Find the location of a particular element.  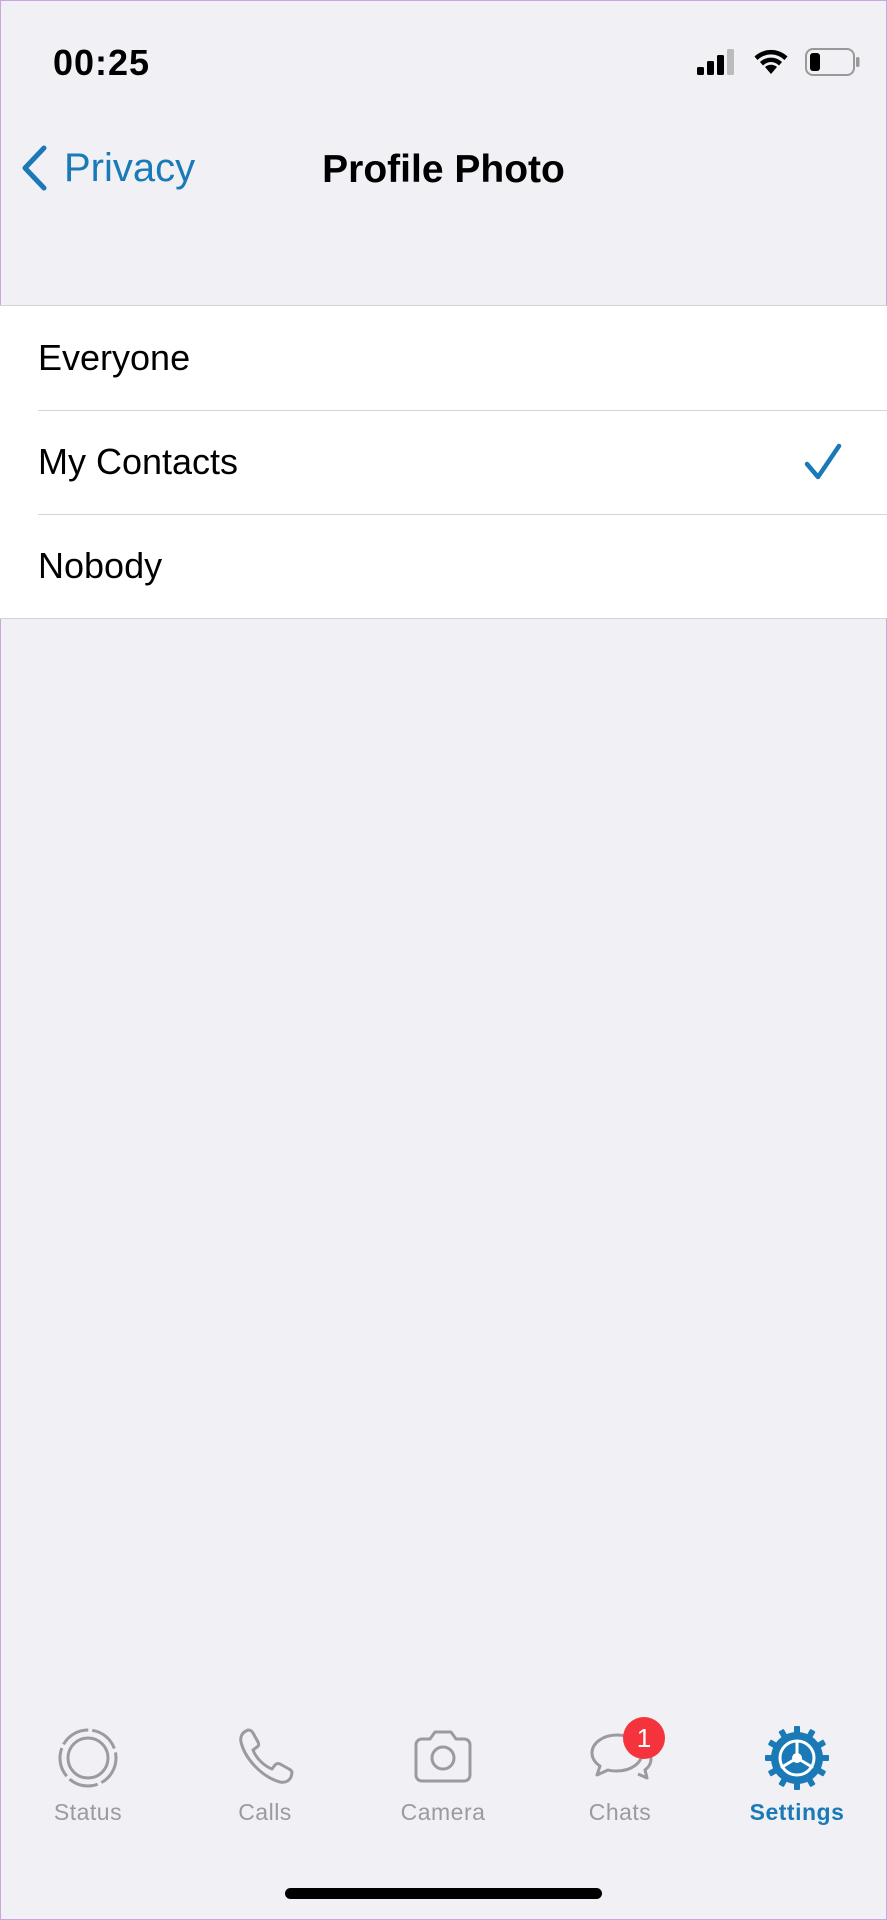

status-icons is located at coordinates (779, 62).